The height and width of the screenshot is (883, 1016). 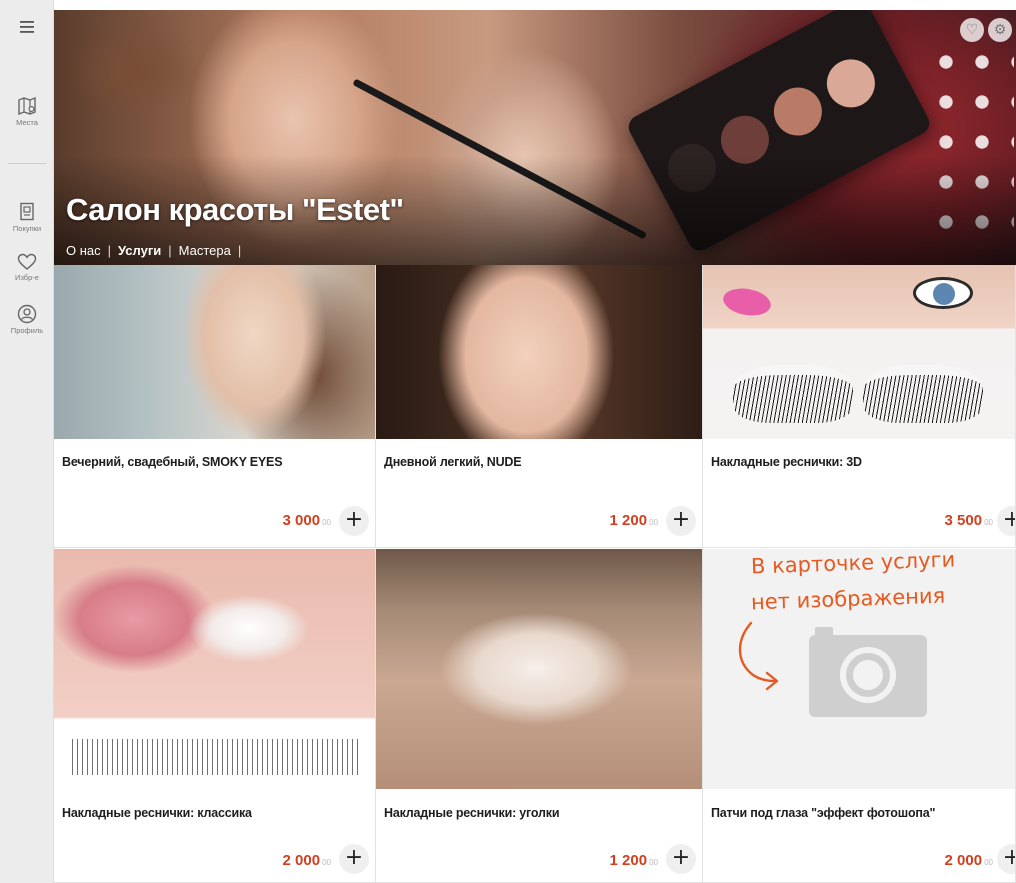 What do you see at coordinates (83, 252) in the screenshot?
I see `tab-about: О нас` at bounding box center [83, 252].